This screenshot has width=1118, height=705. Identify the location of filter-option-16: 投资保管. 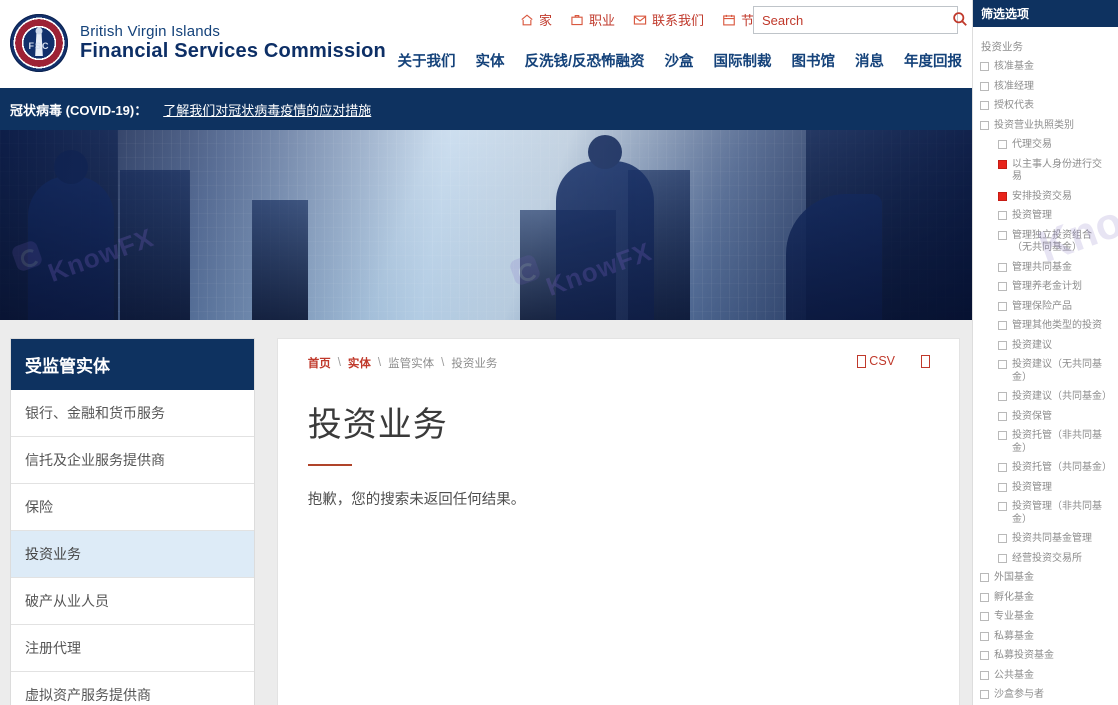
(1045, 417).